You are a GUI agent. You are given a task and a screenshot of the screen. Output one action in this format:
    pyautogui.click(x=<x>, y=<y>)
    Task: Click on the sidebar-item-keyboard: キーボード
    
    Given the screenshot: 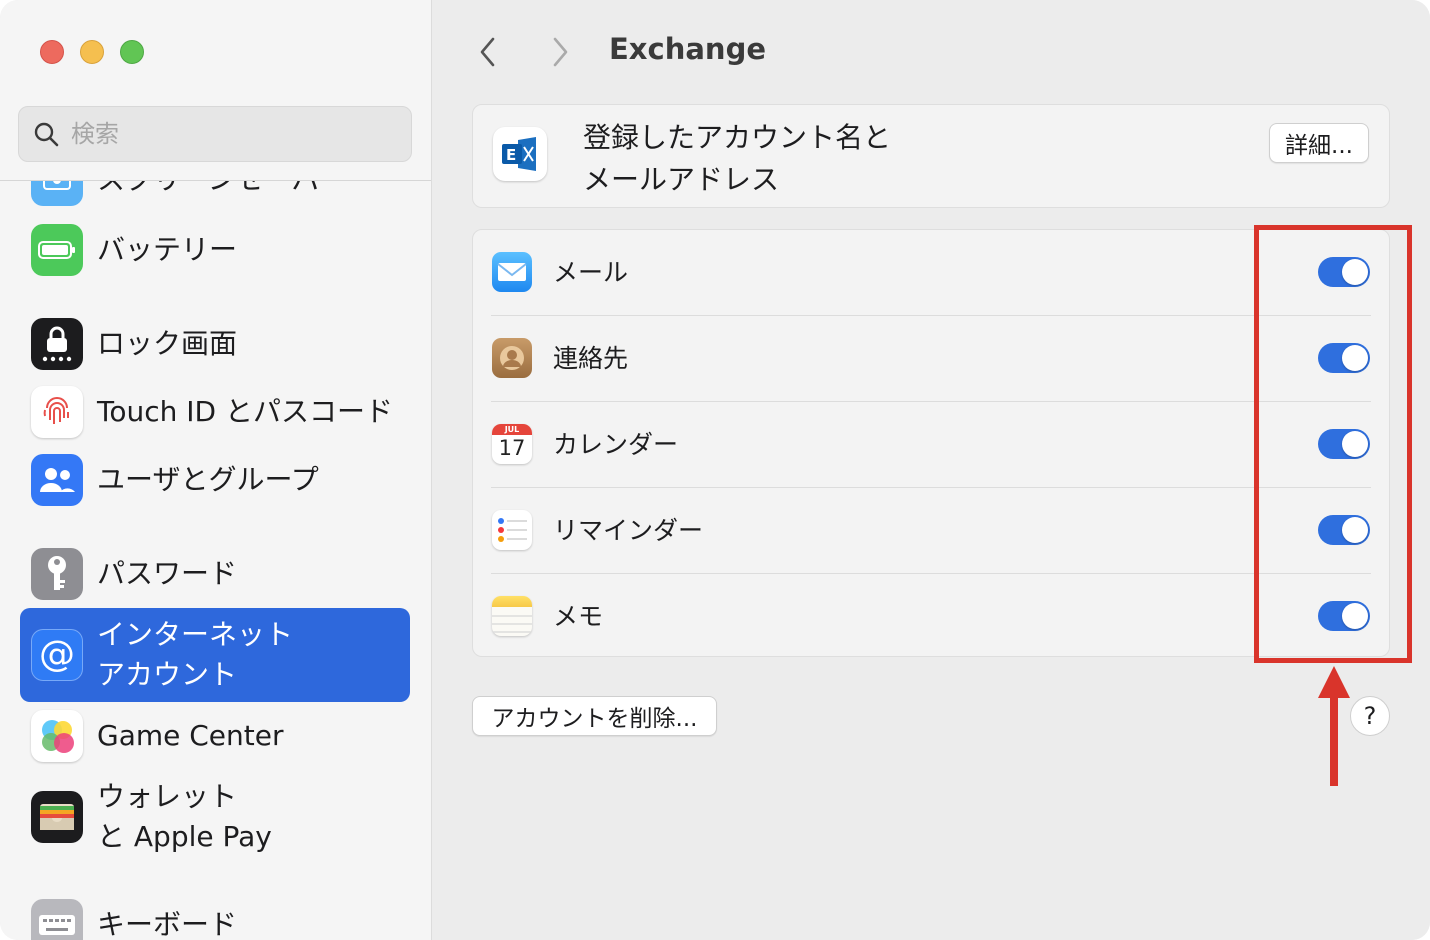 What is the action you would take?
    pyautogui.click(x=215, y=918)
    